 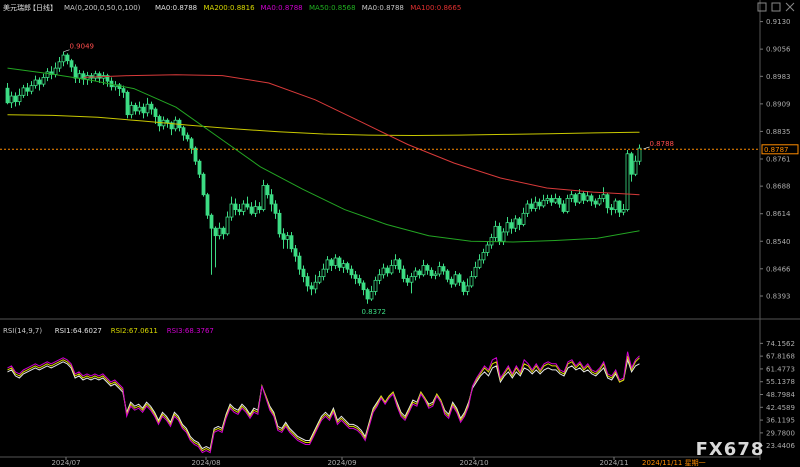 What do you see at coordinates (78, 331) in the screenshot?
I see `rsi-header-item: RSI1:64.6027` at bounding box center [78, 331].